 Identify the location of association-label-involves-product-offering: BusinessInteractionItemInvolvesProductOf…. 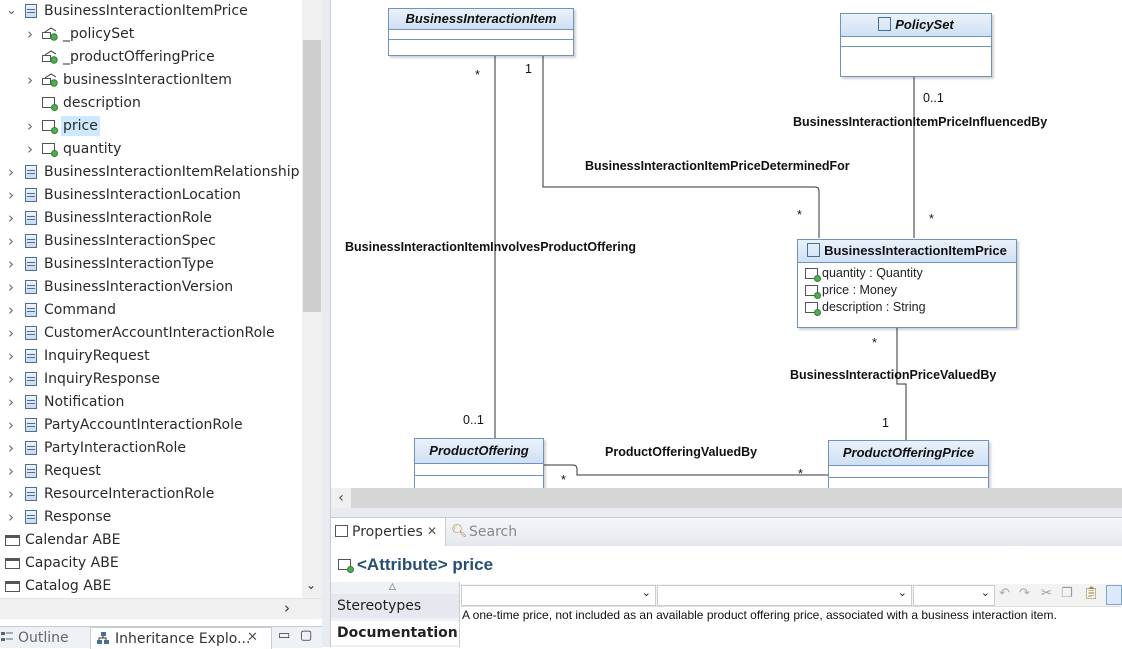
(490, 247).